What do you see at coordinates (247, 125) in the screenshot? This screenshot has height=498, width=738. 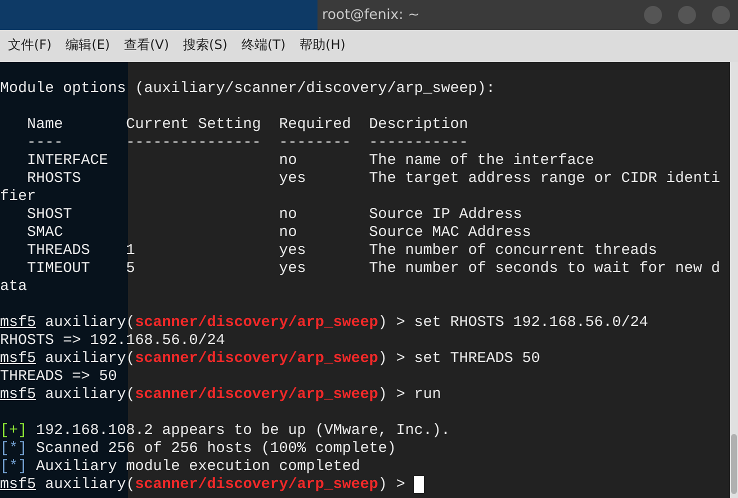 I see `terminal-line: Name Current Setting Required Description` at bounding box center [247, 125].